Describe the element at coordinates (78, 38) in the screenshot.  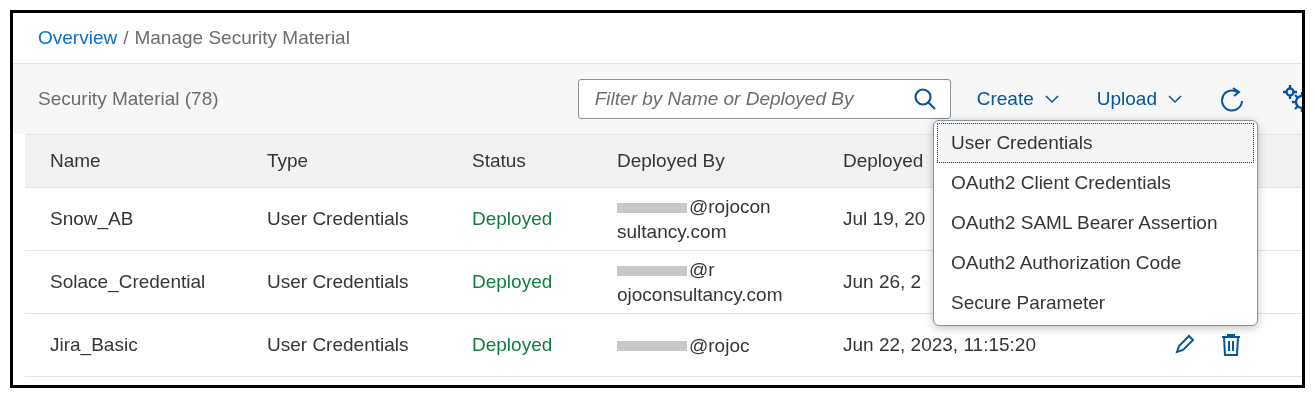
I see `breadcrumb-link: Overview` at that location.